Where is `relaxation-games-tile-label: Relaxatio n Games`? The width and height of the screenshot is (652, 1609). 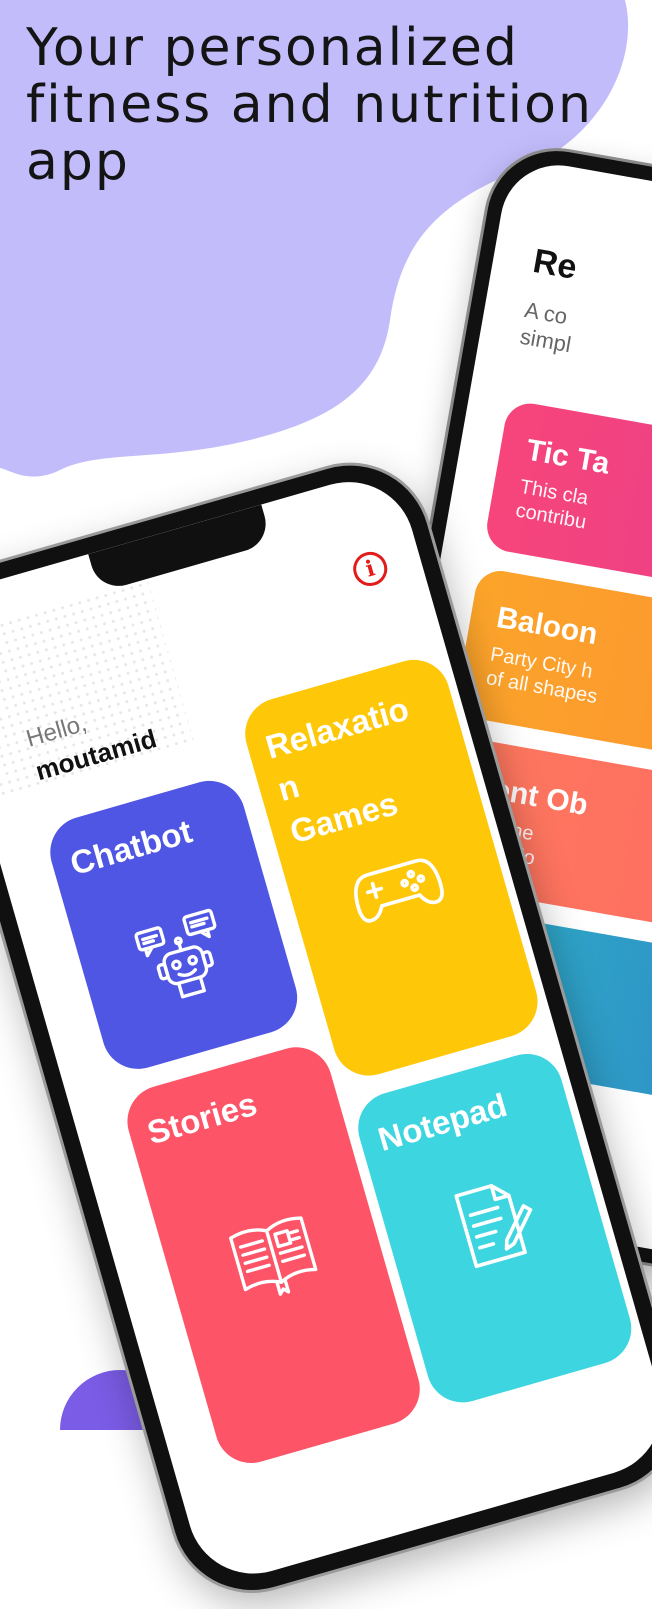 relaxation-games-tile-label: Relaxatio n Games is located at coordinates (337, 770).